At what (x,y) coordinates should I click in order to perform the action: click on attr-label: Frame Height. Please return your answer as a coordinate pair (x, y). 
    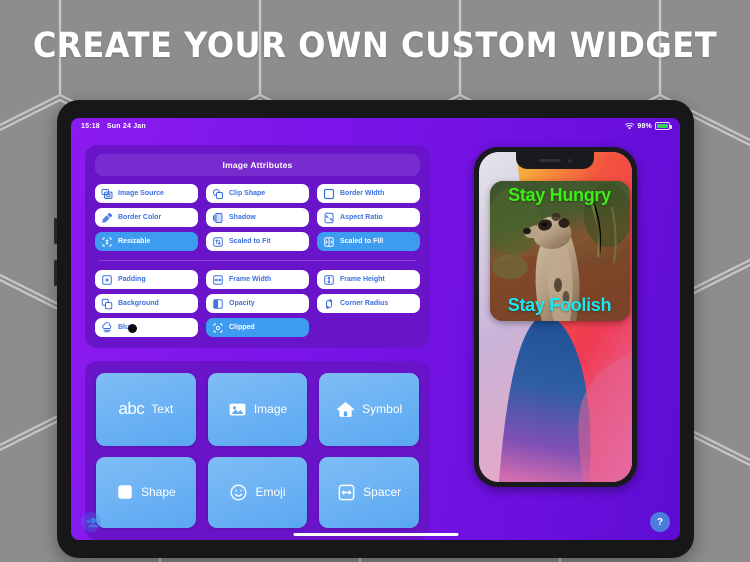
    Looking at the image, I should click on (362, 279).